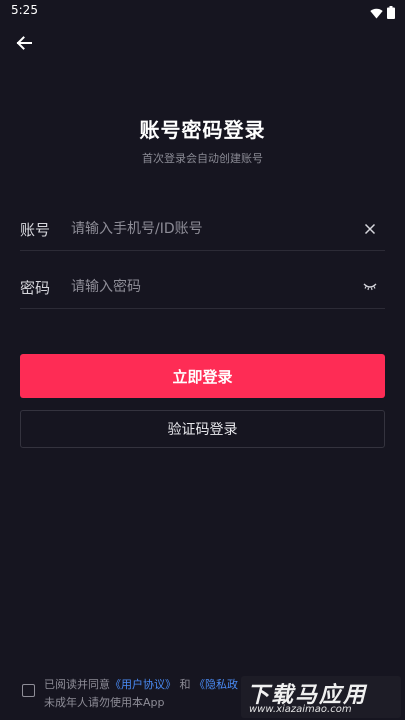  Describe the element at coordinates (370, 287) in the screenshot. I see `eye-hidden-icon` at that location.